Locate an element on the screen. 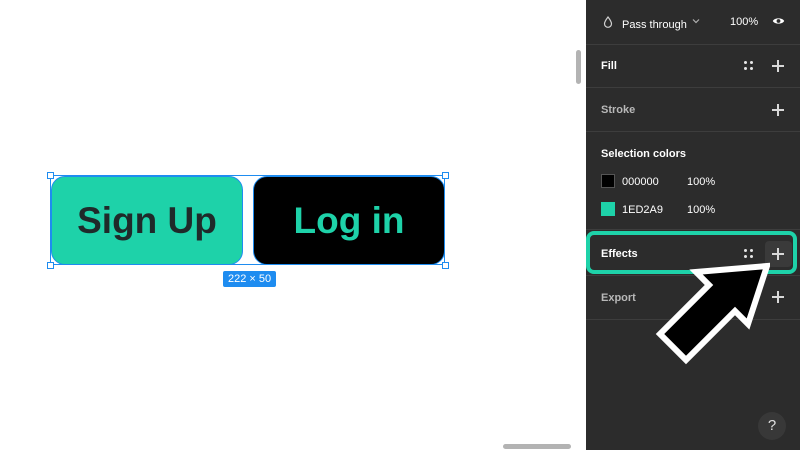  selection-colors-title: Selection colors is located at coordinates (643, 154).